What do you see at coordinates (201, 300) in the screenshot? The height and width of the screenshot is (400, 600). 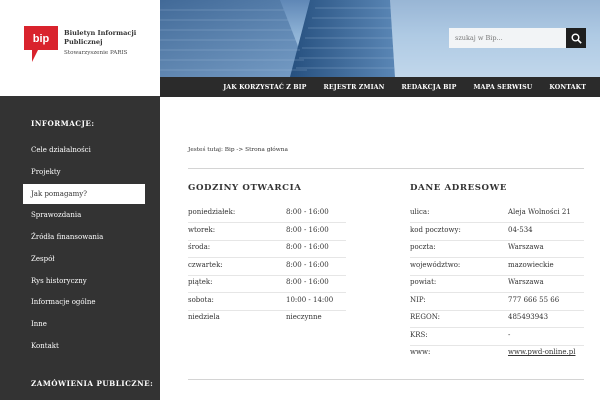 I see `hours-day: sobota:` at bounding box center [201, 300].